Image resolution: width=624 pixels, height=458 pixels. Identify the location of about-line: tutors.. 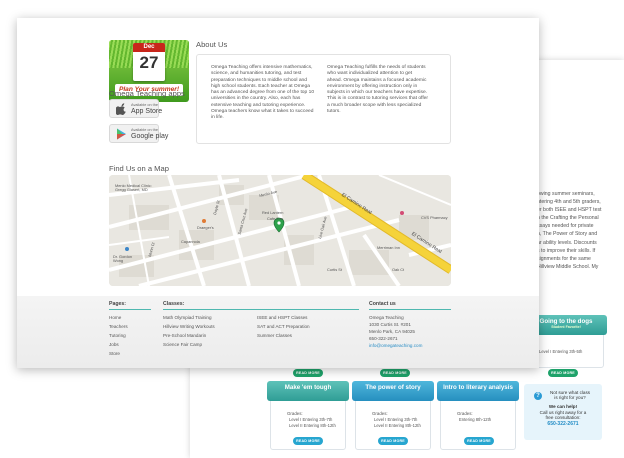
(334, 111).